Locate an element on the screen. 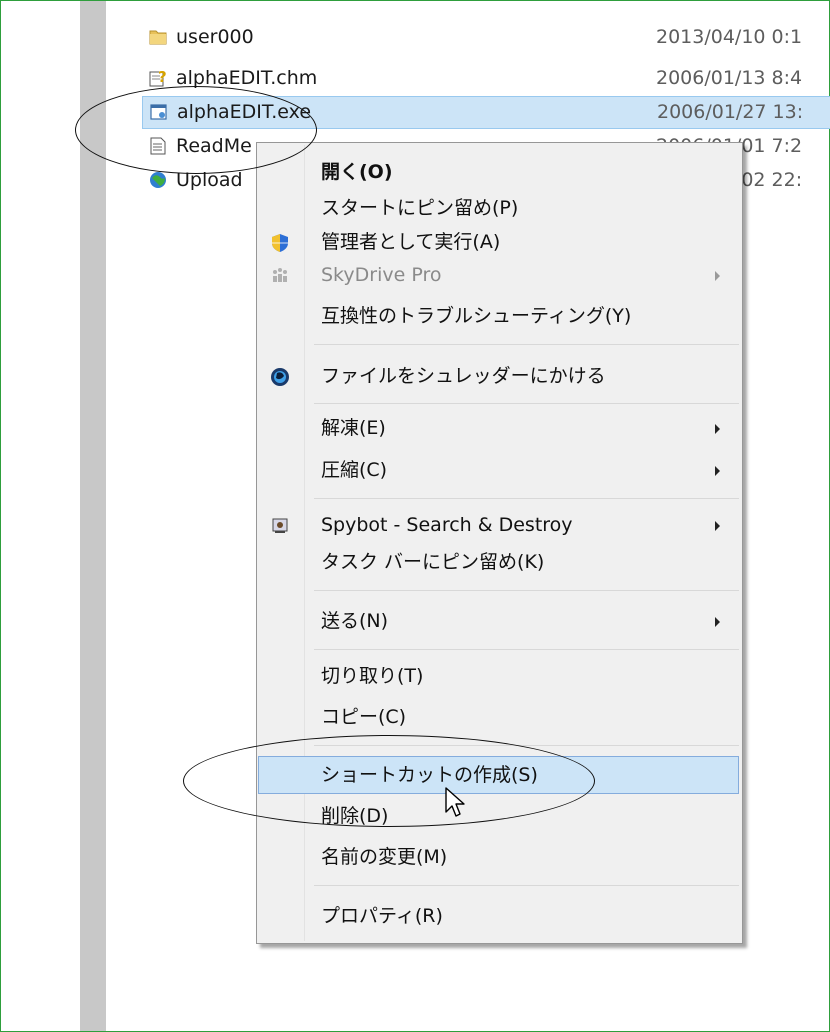 This screenshot has height=1032, width=830. shredder-app-icon is located at coordinates (280, 377).